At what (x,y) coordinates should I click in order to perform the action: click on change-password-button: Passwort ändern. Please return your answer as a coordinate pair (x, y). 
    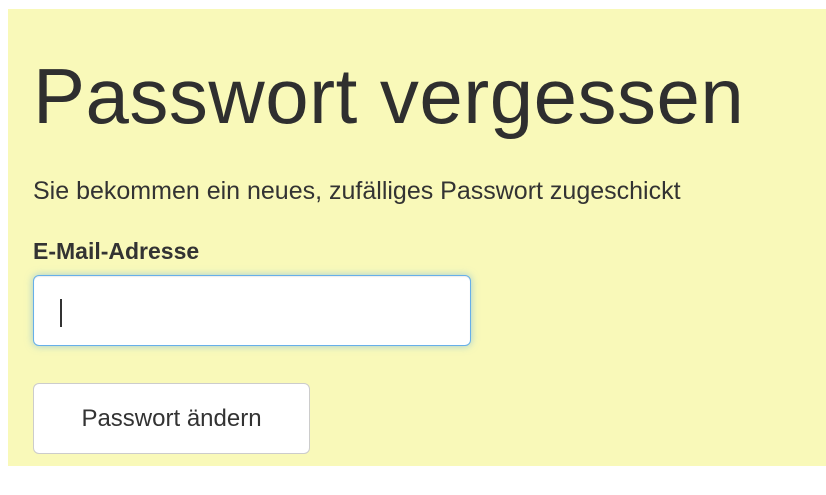
    Looking at the image, I should click on (171, 418).